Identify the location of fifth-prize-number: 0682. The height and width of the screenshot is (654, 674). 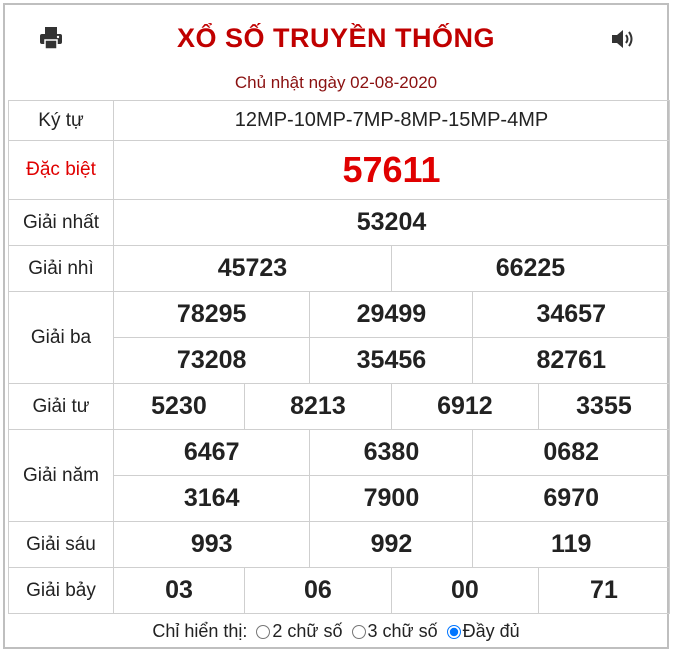
(571, 452).